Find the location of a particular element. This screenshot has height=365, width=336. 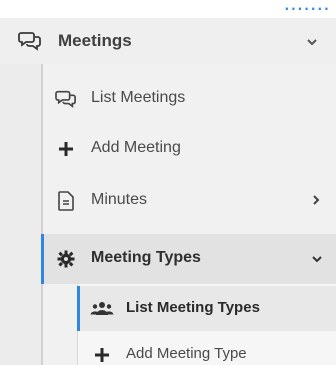

submenu-item-add-meeting: Add Meeting is located at coordinates (189, 149).